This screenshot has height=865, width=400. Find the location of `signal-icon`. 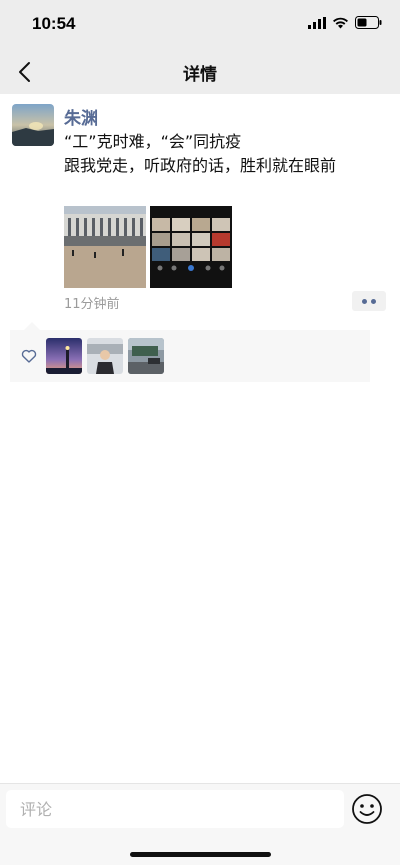

signal-icon is located at coordinates (317, 22).